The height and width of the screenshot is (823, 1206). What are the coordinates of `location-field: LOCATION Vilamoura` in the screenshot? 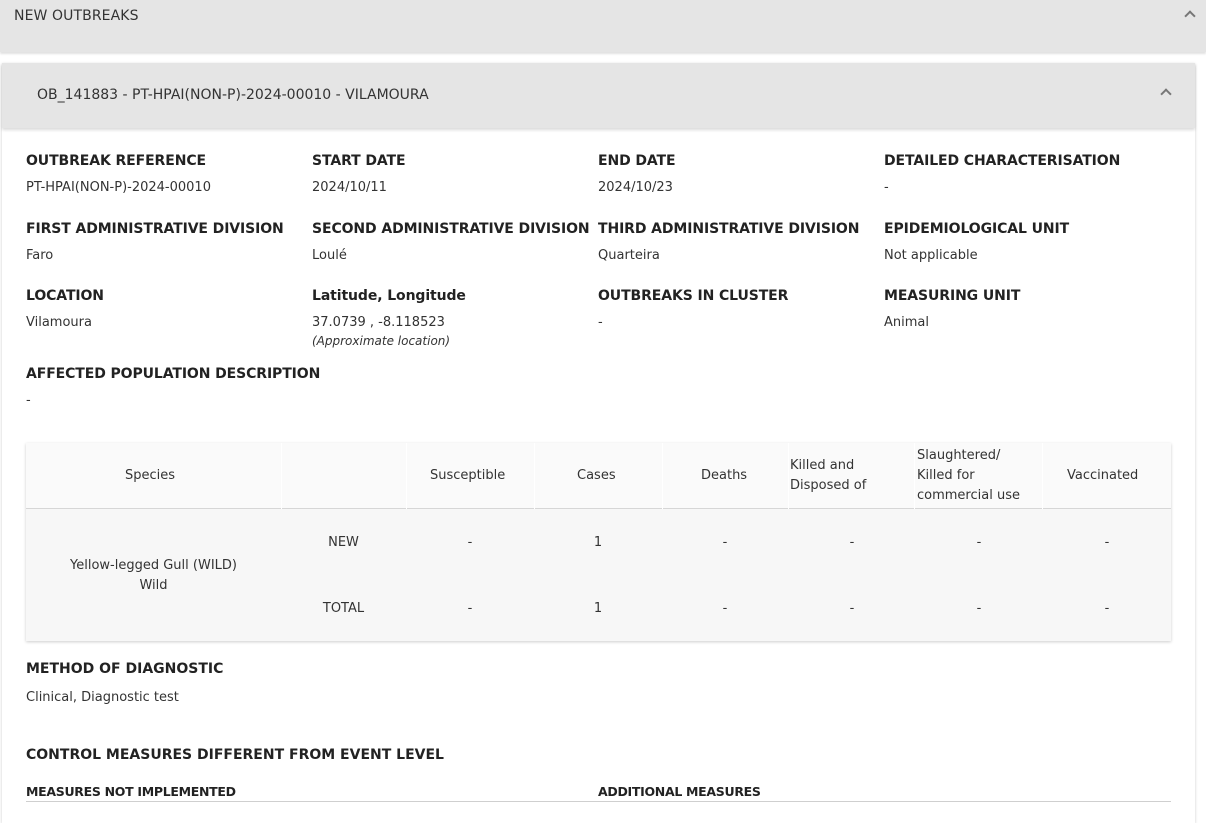 It's located at (166, 309).